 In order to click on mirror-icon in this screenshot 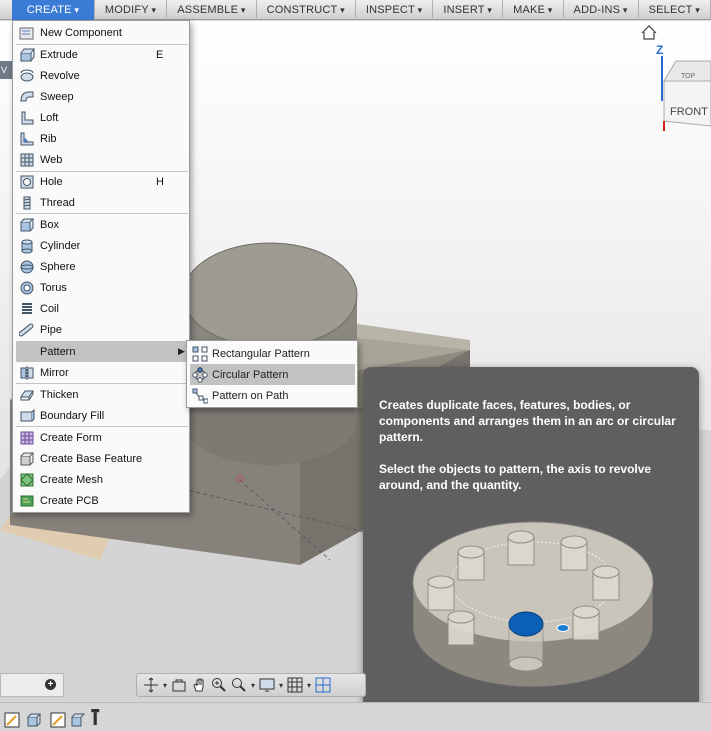, I will do `click(27, 372)`.